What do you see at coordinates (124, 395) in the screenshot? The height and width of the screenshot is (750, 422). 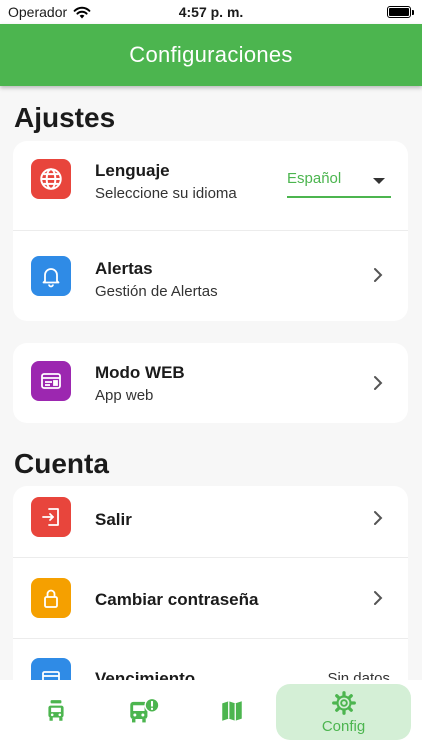 I see `web-mode-subtitle: App web` at bounding box center [124, 395].